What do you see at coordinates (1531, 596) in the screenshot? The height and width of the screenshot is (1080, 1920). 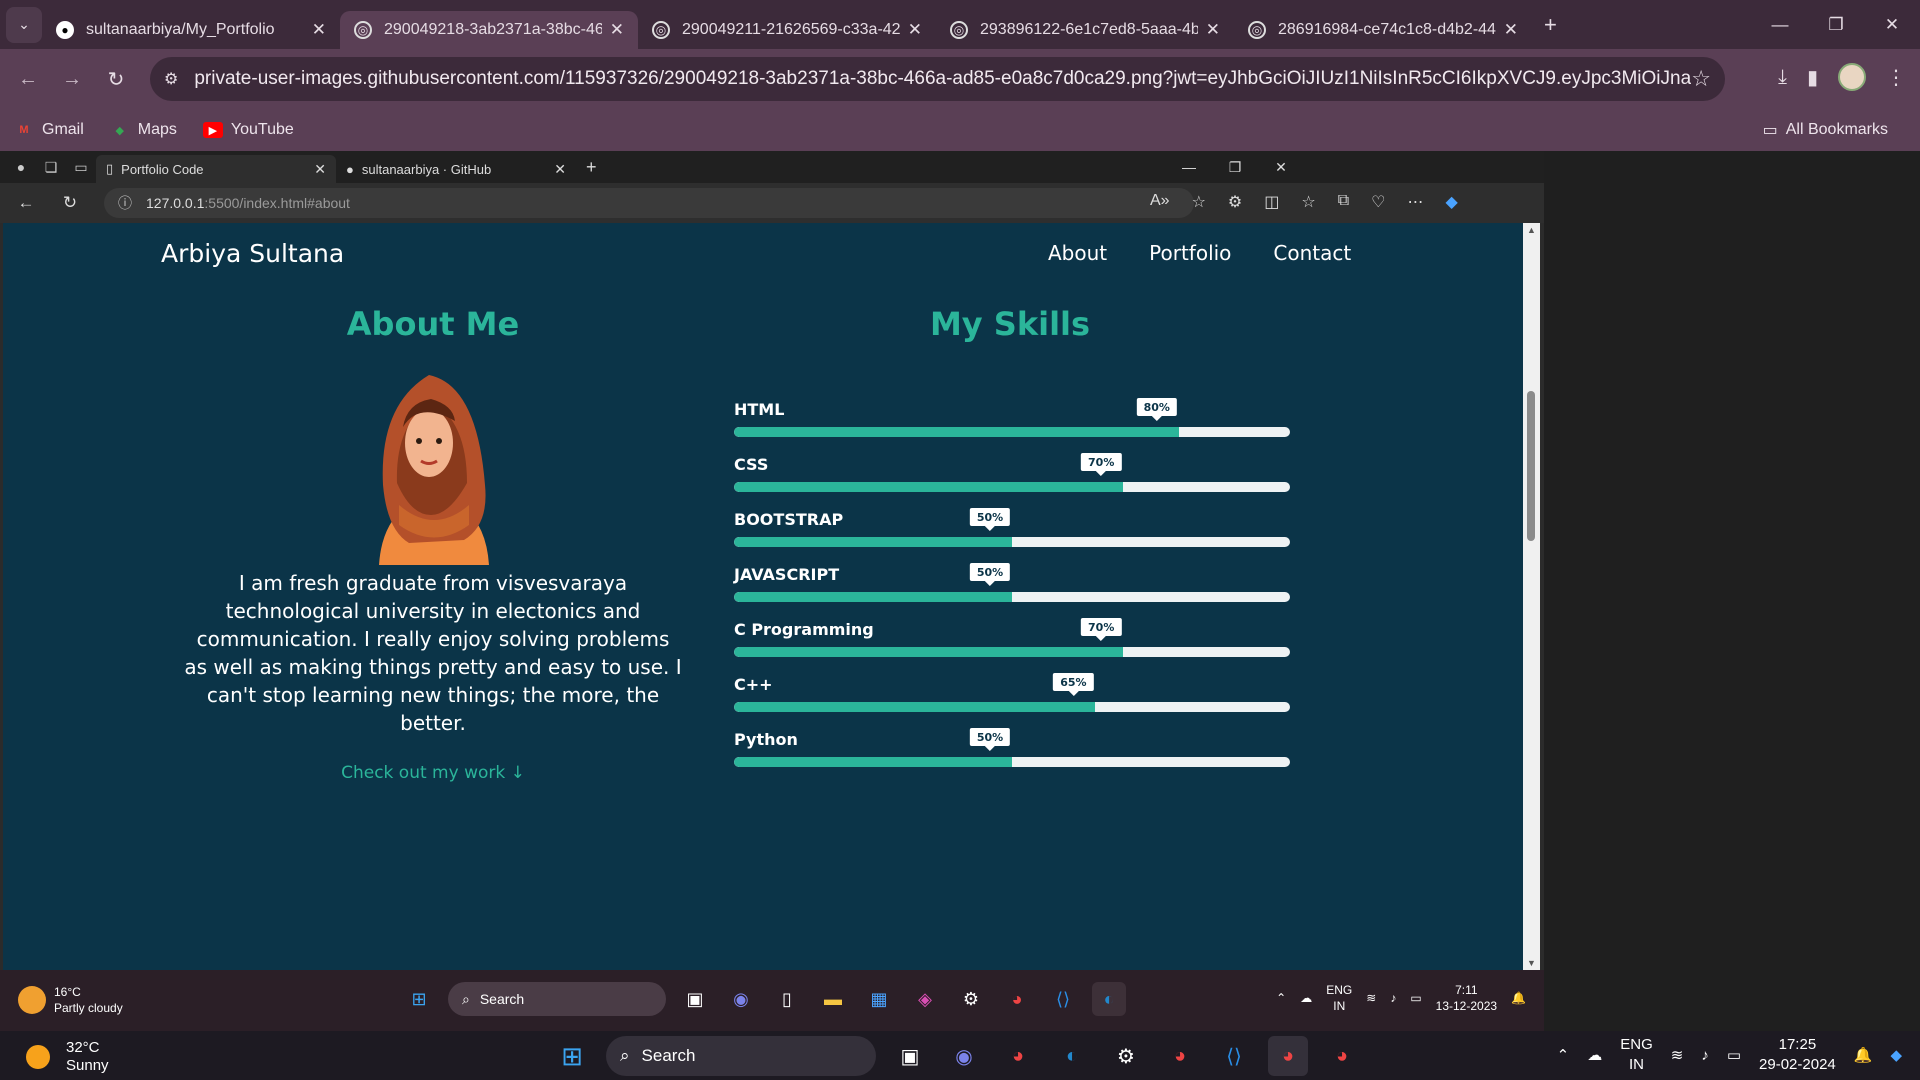 I see `page-scrollbar: ▲ ▼` at bounding box center [1531, 596].